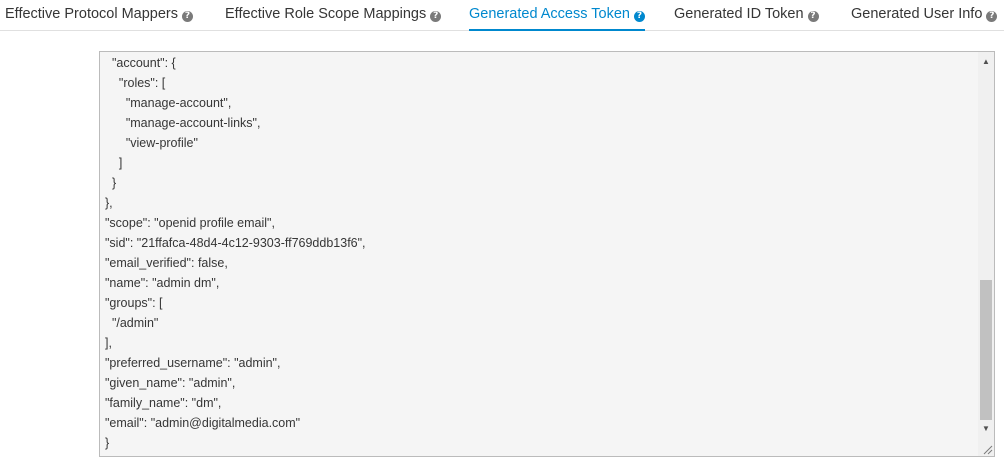  Describe the element at coordinates (168, 103) in the screenshot. I see `code-line: "manage-account",` at that location.